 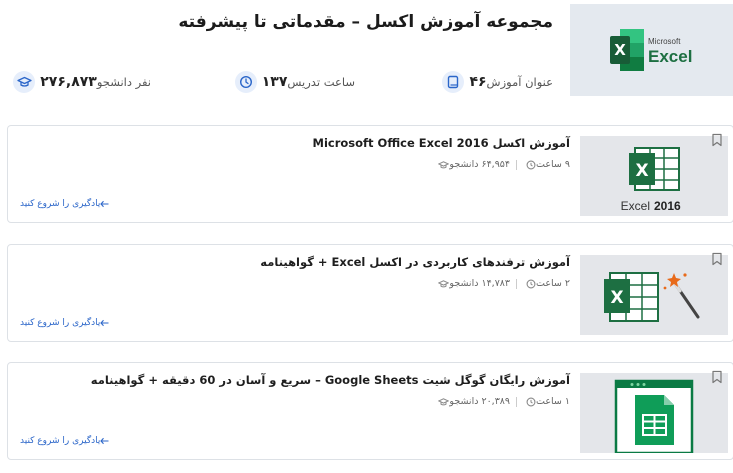 What do you see at coordinates (667, 206) in the screenshot?
I see `thumb-caption-year: 2016` at bounding box center [667, 206].